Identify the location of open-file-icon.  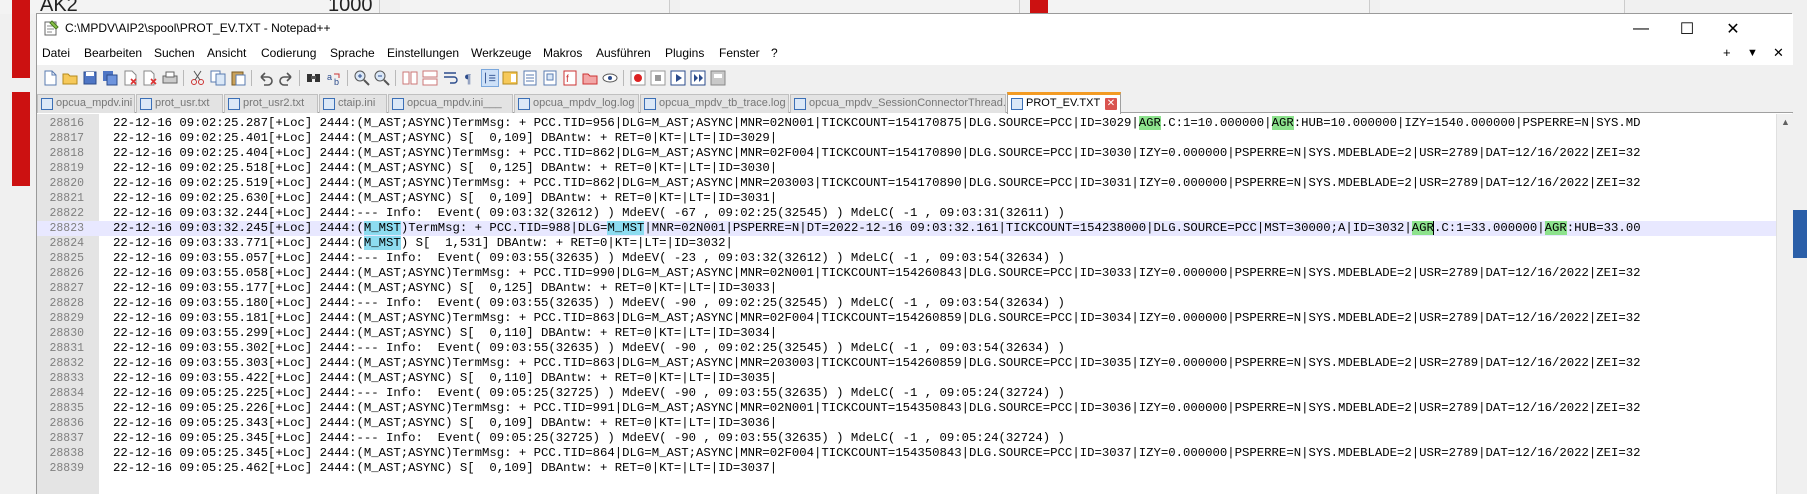
(70, 78).